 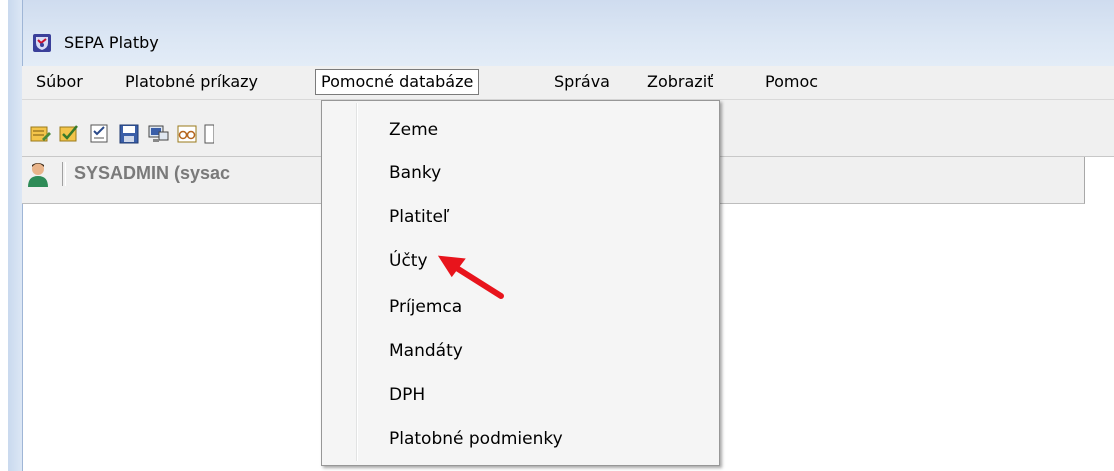 What do you see at coordinates (426, 351) in the screenshot?
I see `menu-item-mandaty: Mandáty` at bounding box center [426, 351].